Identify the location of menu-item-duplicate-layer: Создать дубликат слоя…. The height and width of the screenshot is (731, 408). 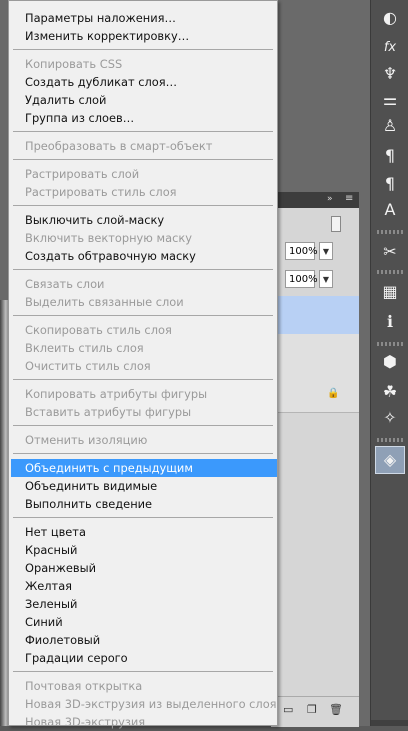
(143, 82).